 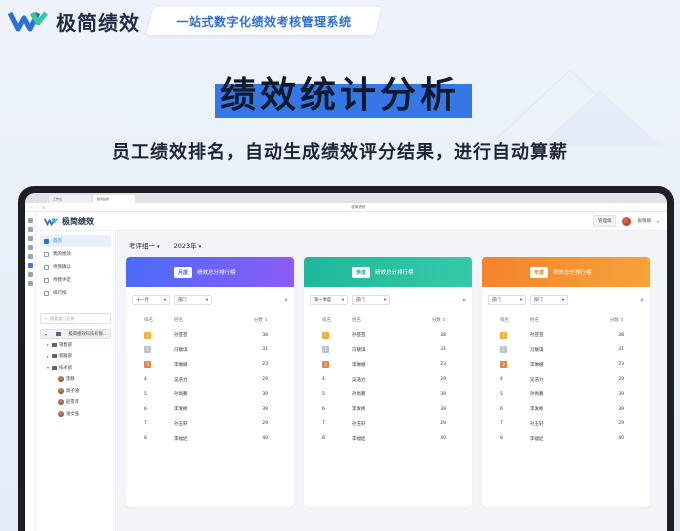 I want to click on card-header: 月度 绩效总分排行榜, so click(x=210, y=272).